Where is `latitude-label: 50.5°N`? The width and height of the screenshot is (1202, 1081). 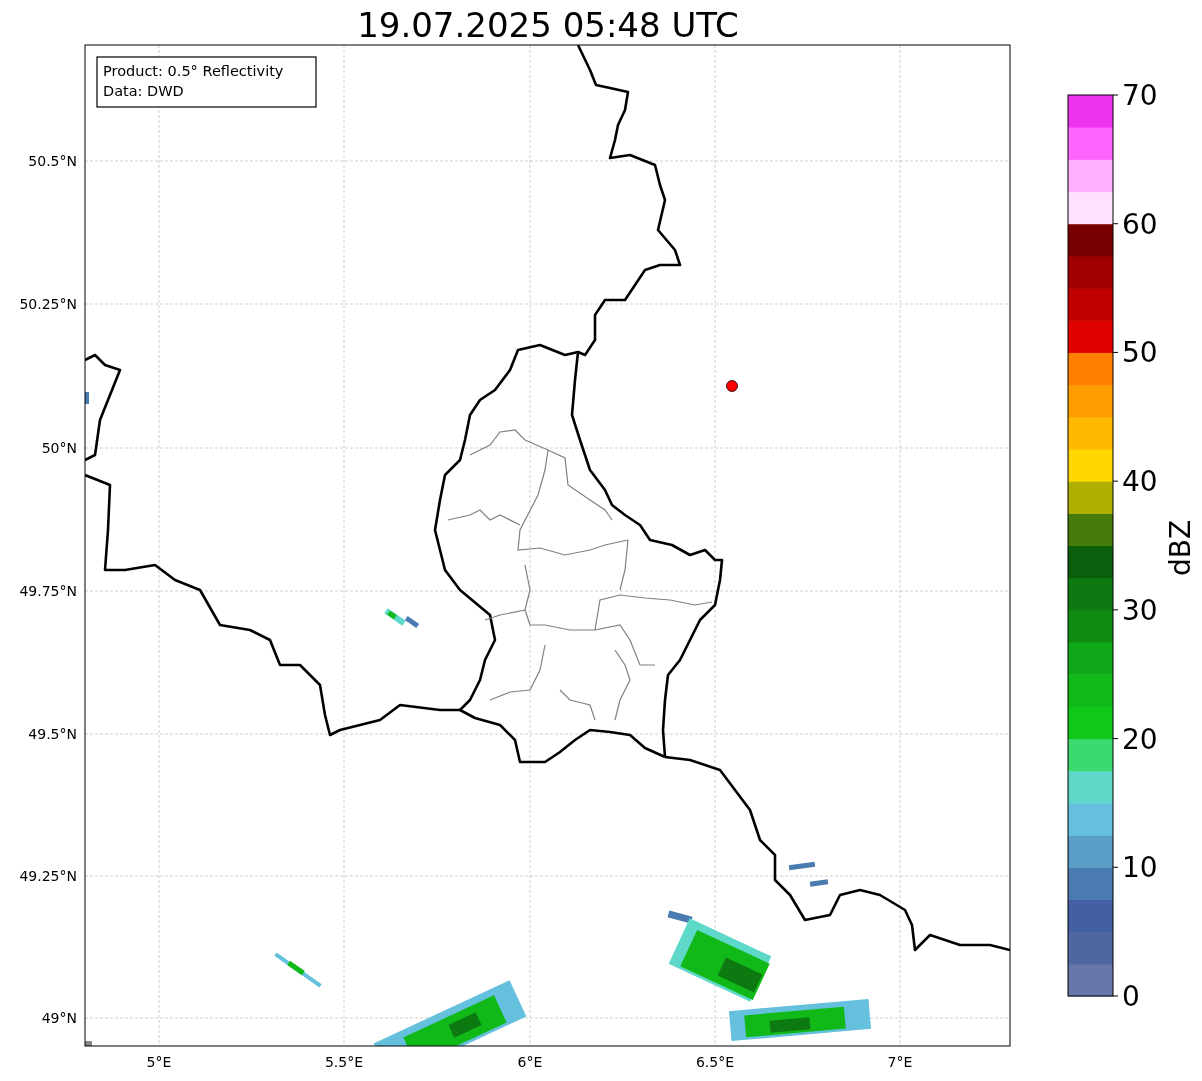
latitude-label: 50.5°N is located at coordinates (52, 161).